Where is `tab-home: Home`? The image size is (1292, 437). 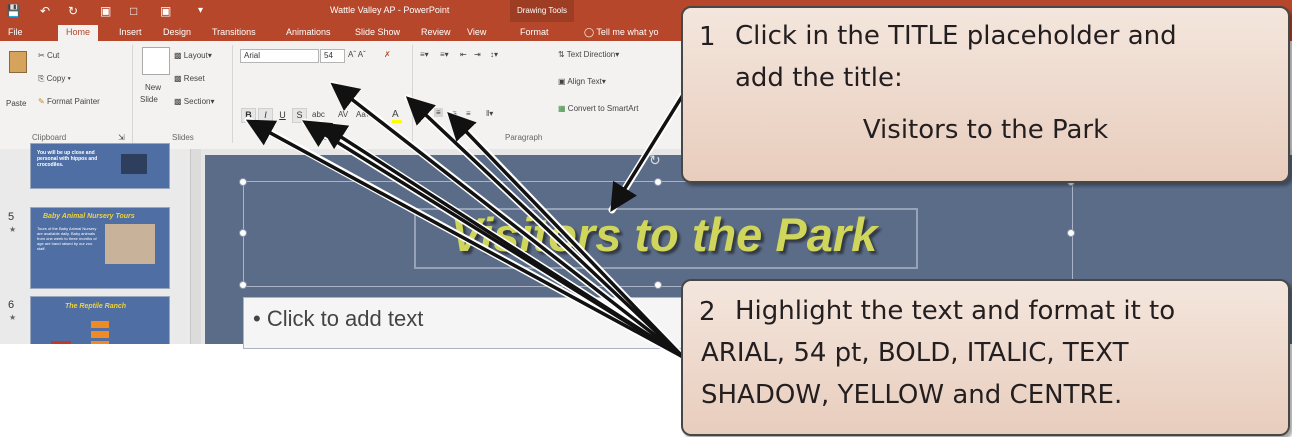
tab-home: Home is located at coordinates (78, 33).